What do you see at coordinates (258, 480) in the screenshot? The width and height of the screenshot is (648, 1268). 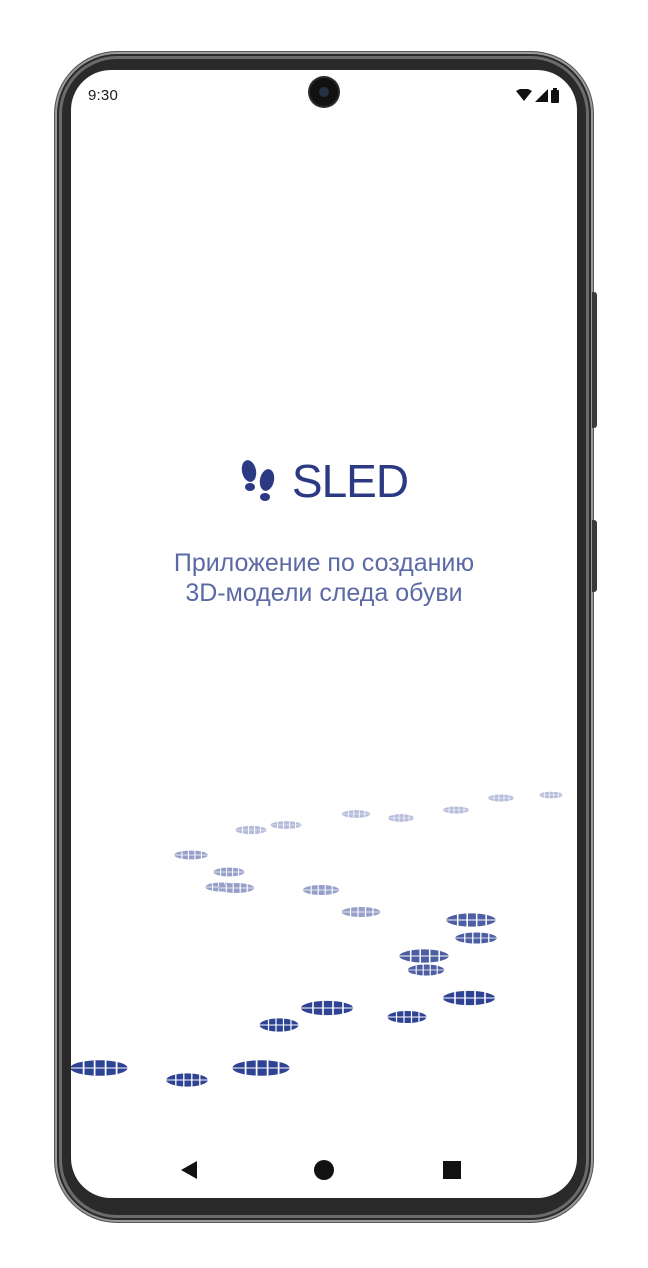 I see `footprints-icon` at bounding box center [258, 480].